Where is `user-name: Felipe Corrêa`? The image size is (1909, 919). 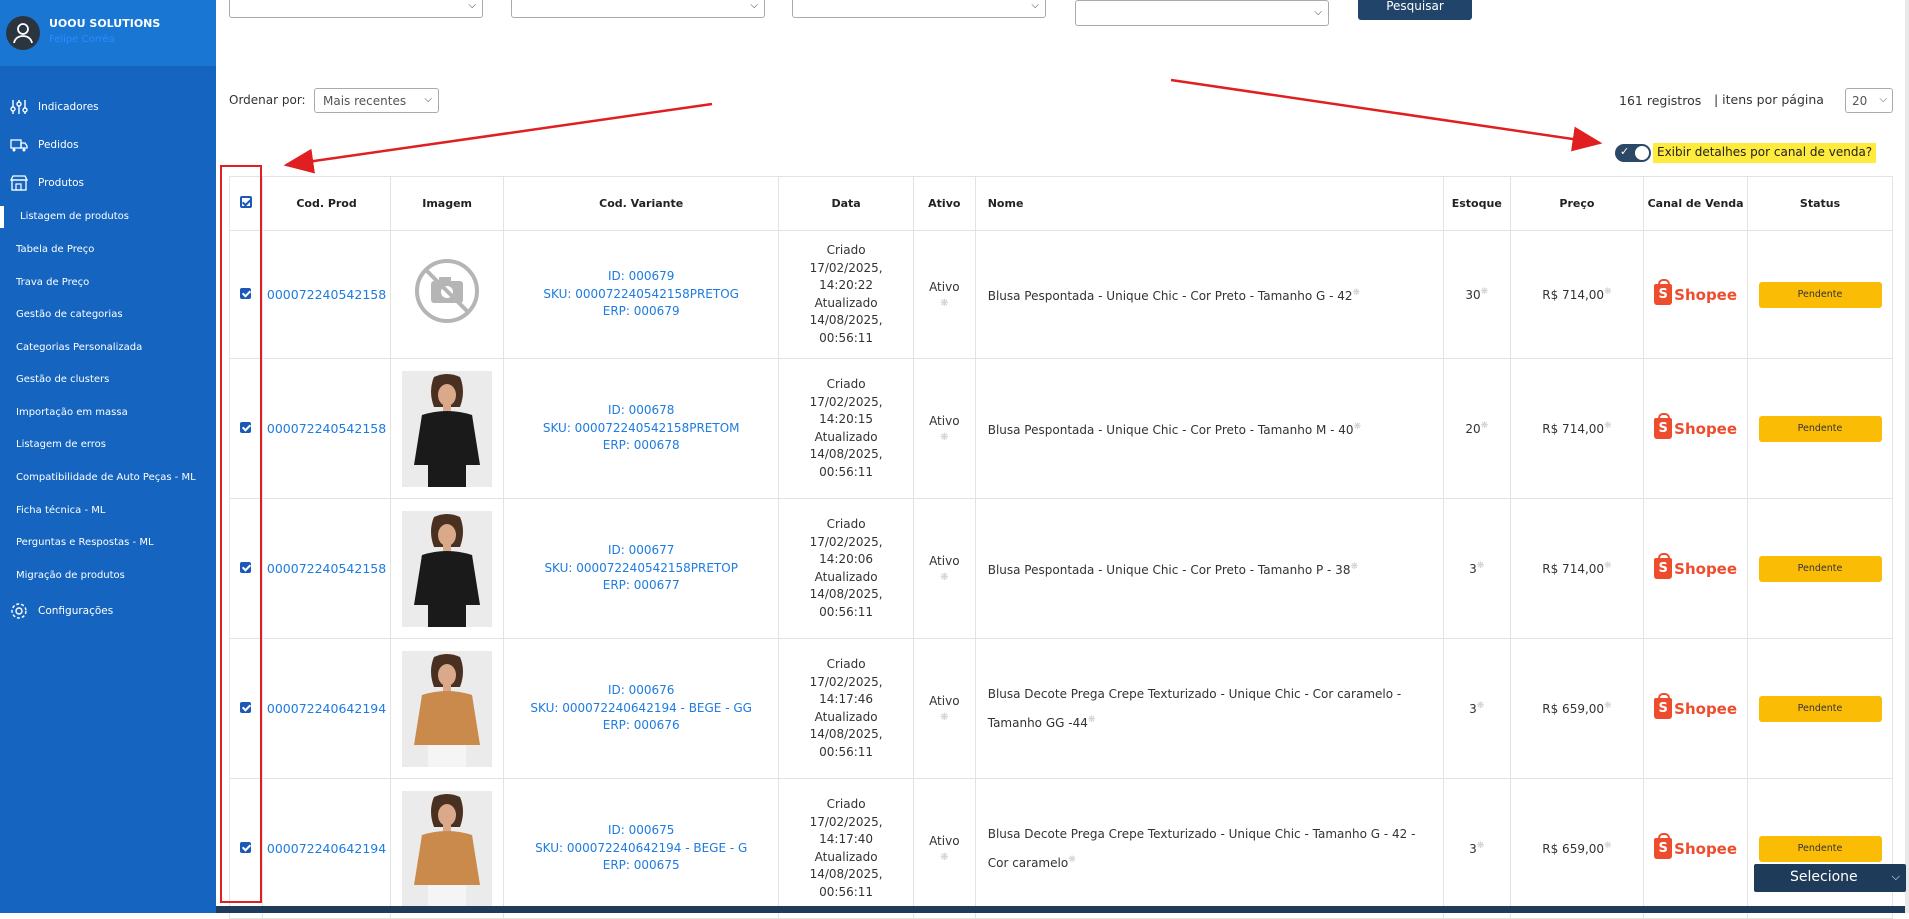 user-name: Felipe Corrêa is located at coordinates (82, 39).